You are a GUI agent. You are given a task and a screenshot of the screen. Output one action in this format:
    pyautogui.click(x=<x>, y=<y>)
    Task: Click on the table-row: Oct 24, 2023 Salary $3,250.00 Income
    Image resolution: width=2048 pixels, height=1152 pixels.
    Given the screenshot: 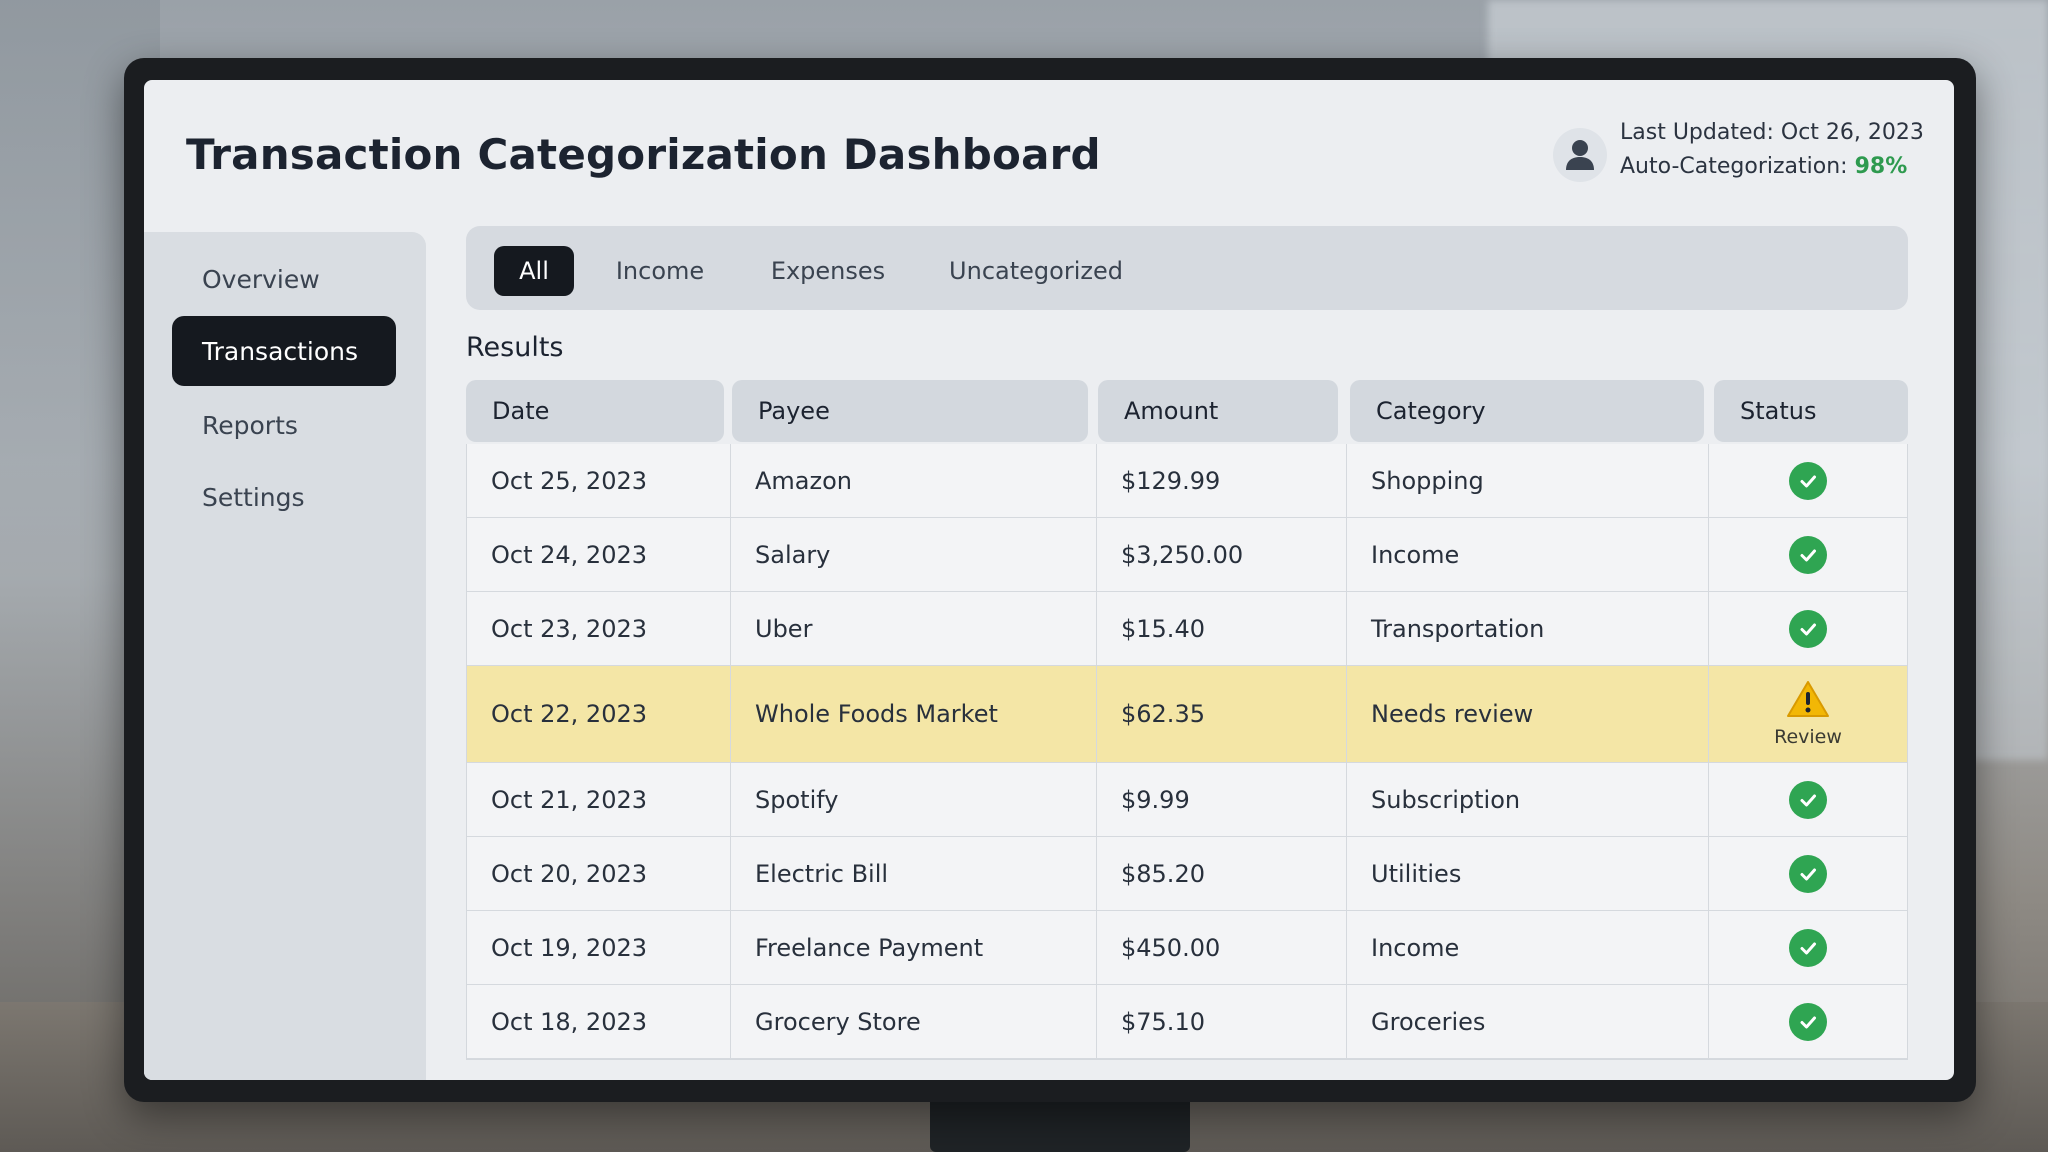 What is the action you would take?
    pyautogui.click(x=1187, y=555)
    